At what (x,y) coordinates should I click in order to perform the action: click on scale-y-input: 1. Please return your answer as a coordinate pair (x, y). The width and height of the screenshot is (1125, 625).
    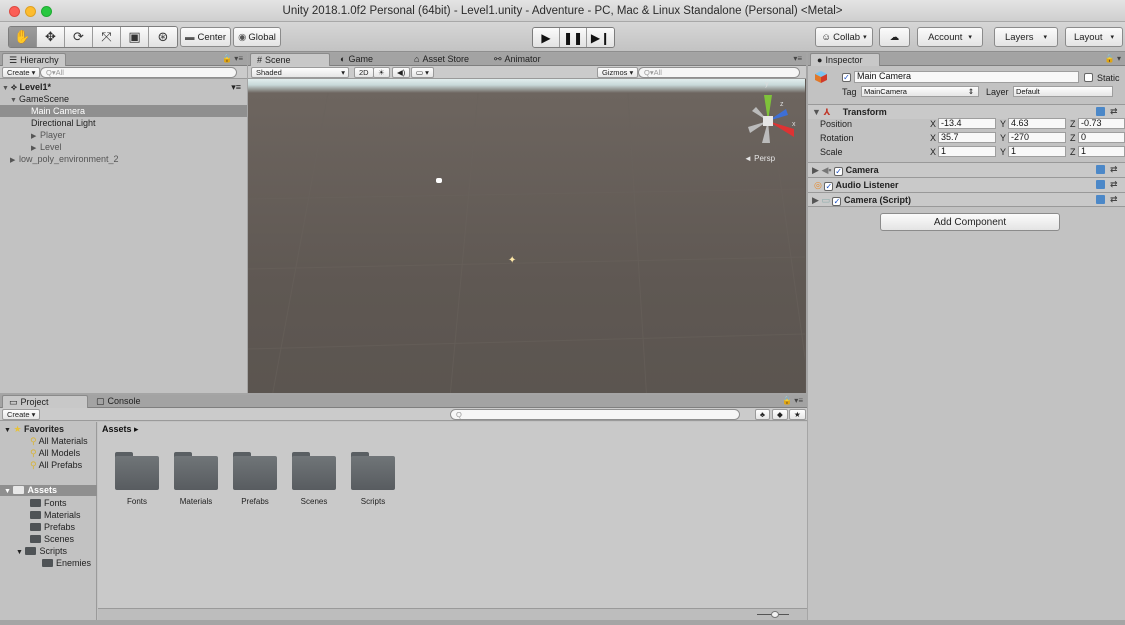
    Looking at the image, I should click on (1037, 151).